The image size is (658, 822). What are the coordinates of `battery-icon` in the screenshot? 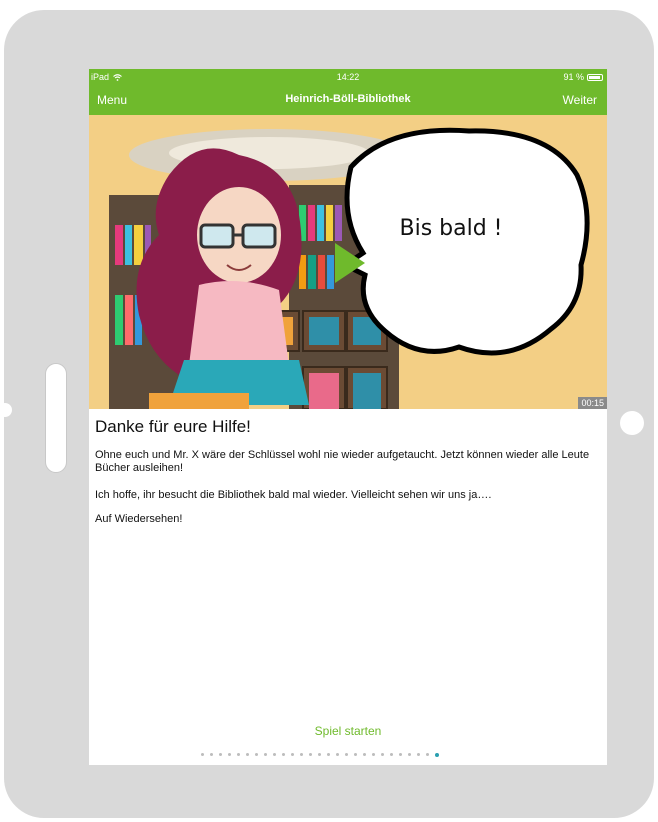 It's located at (595, 77).